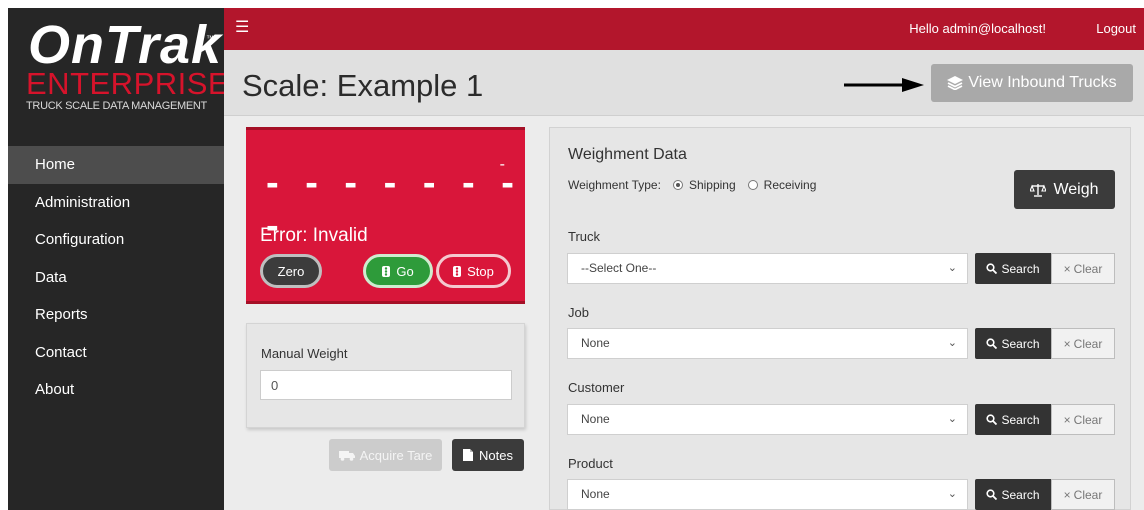 Image resolution: width=1144 pixels, height=510 pixels. I want to click on shipping-label: Shipping, so click(712, 185).